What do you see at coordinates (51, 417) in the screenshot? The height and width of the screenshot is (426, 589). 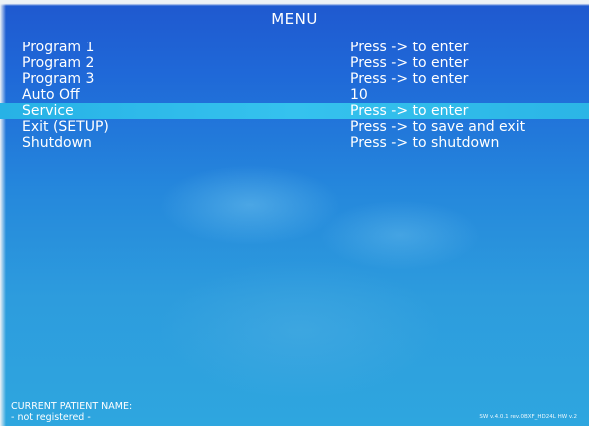 I see `current-patient-value: - not registered -` at bounding box center [51, 417].